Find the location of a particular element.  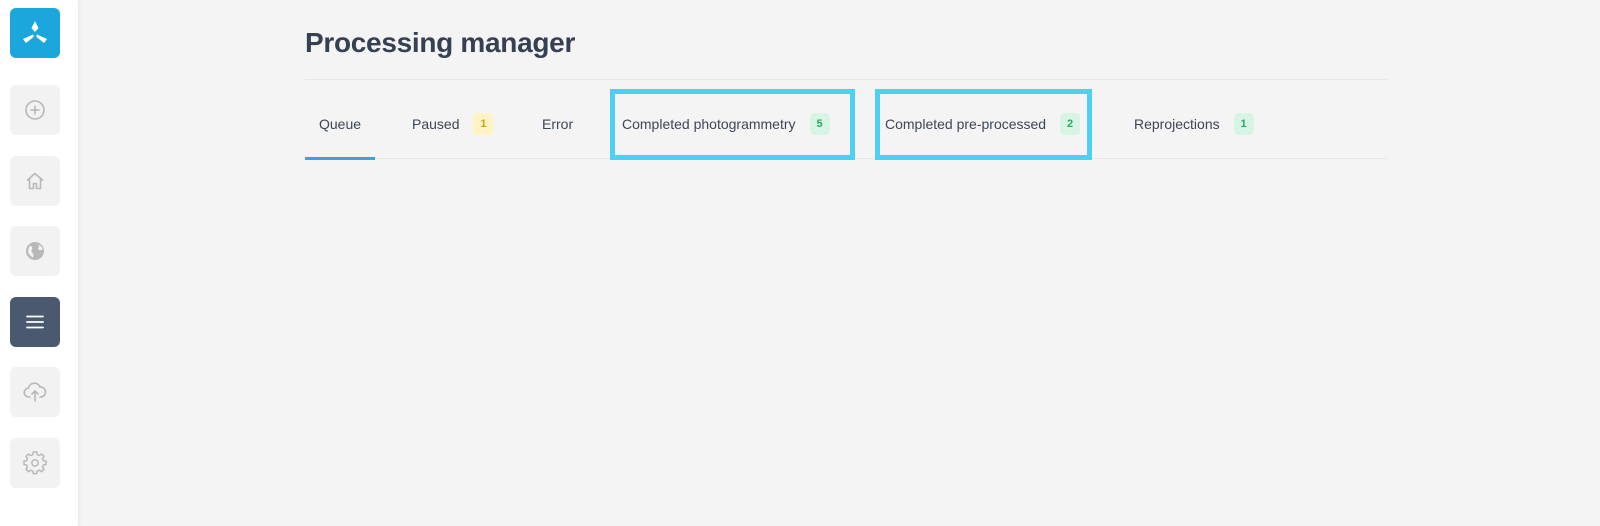

app-logo-icon is located at coordinates (35, 32).